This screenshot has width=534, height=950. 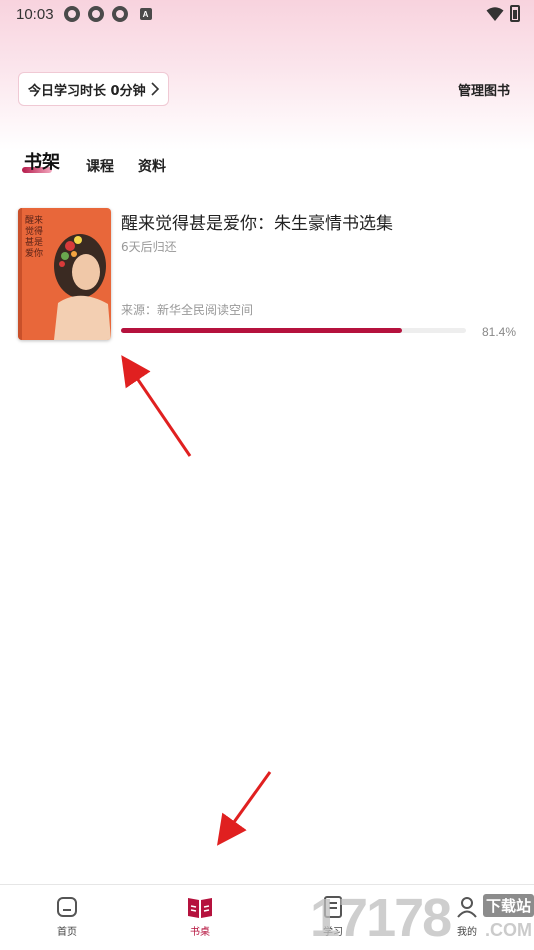 What do you see at coordinates (67, 932) in the screenshot?
I see `nav-home-label: 首页` at bounding box center [67, 932].